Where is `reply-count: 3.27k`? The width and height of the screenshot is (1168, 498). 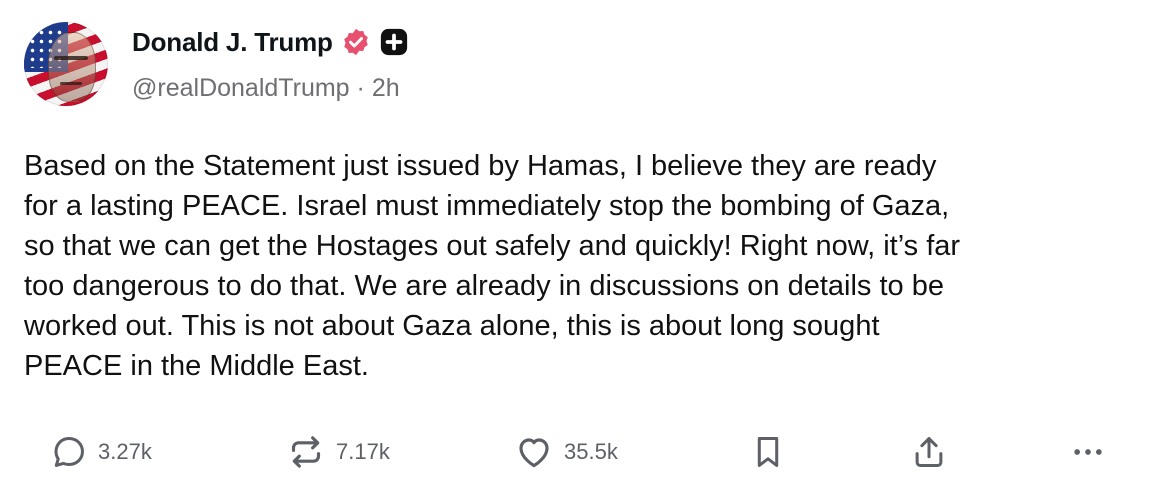
reply-count: 3.27k is located at coordinates (125, 451).